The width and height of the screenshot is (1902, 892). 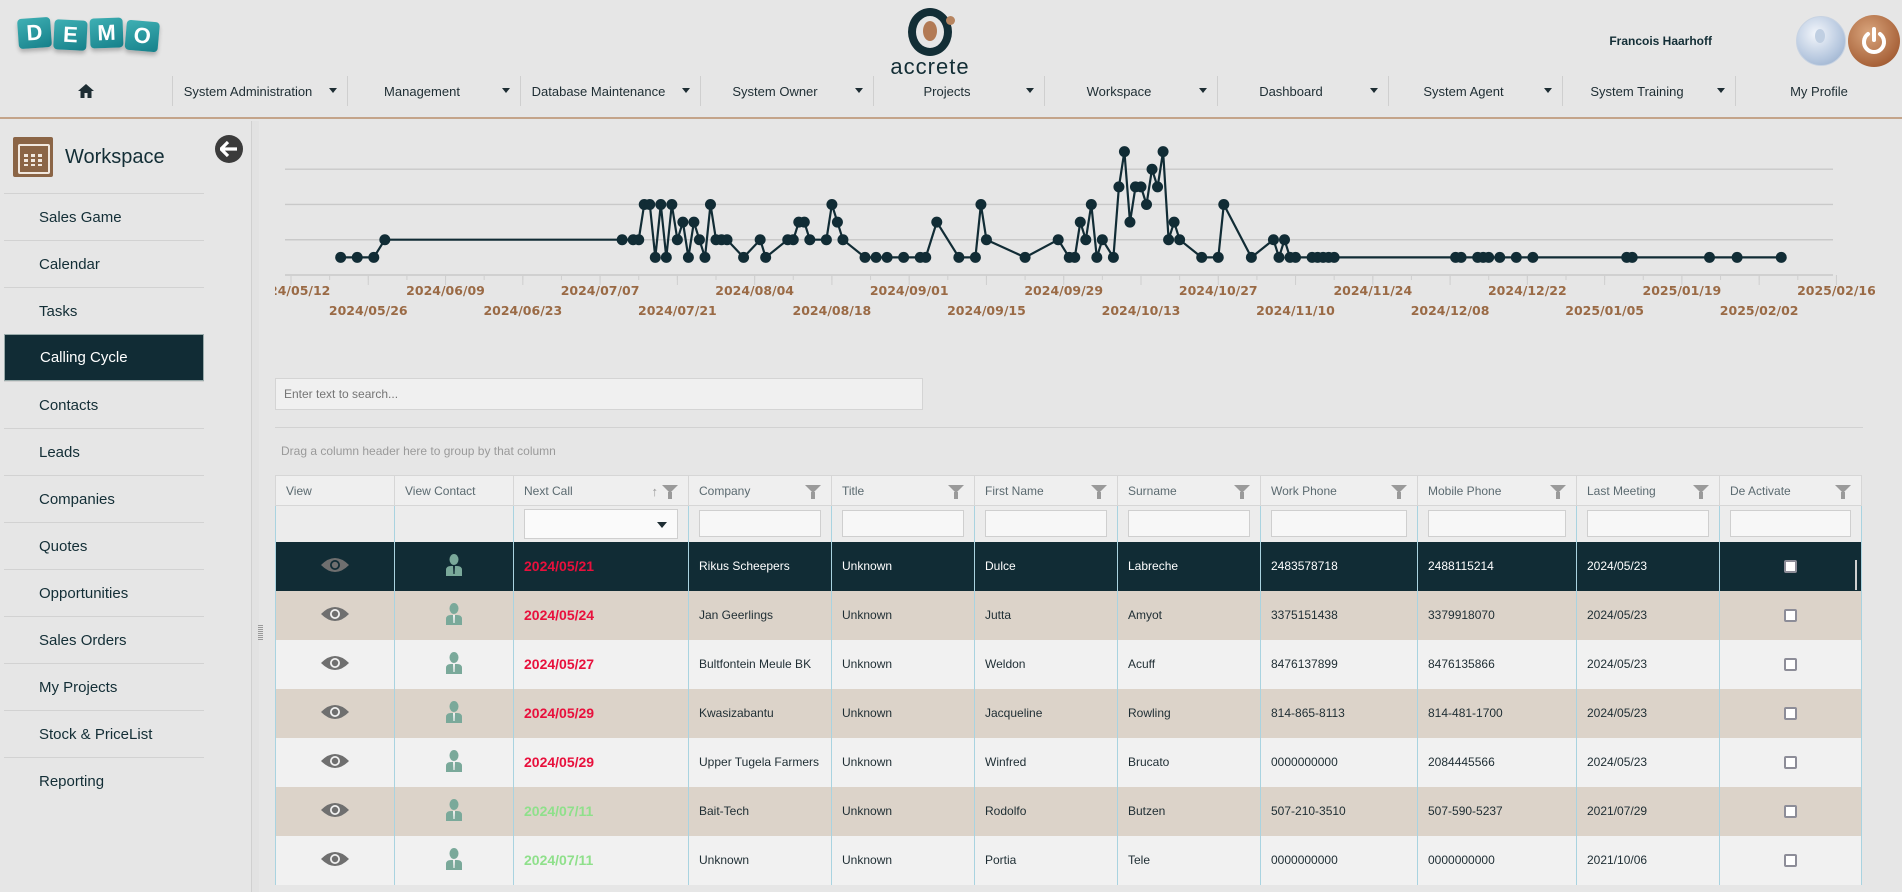 I want to click on filter-input-title, so click(x=903, y=524).